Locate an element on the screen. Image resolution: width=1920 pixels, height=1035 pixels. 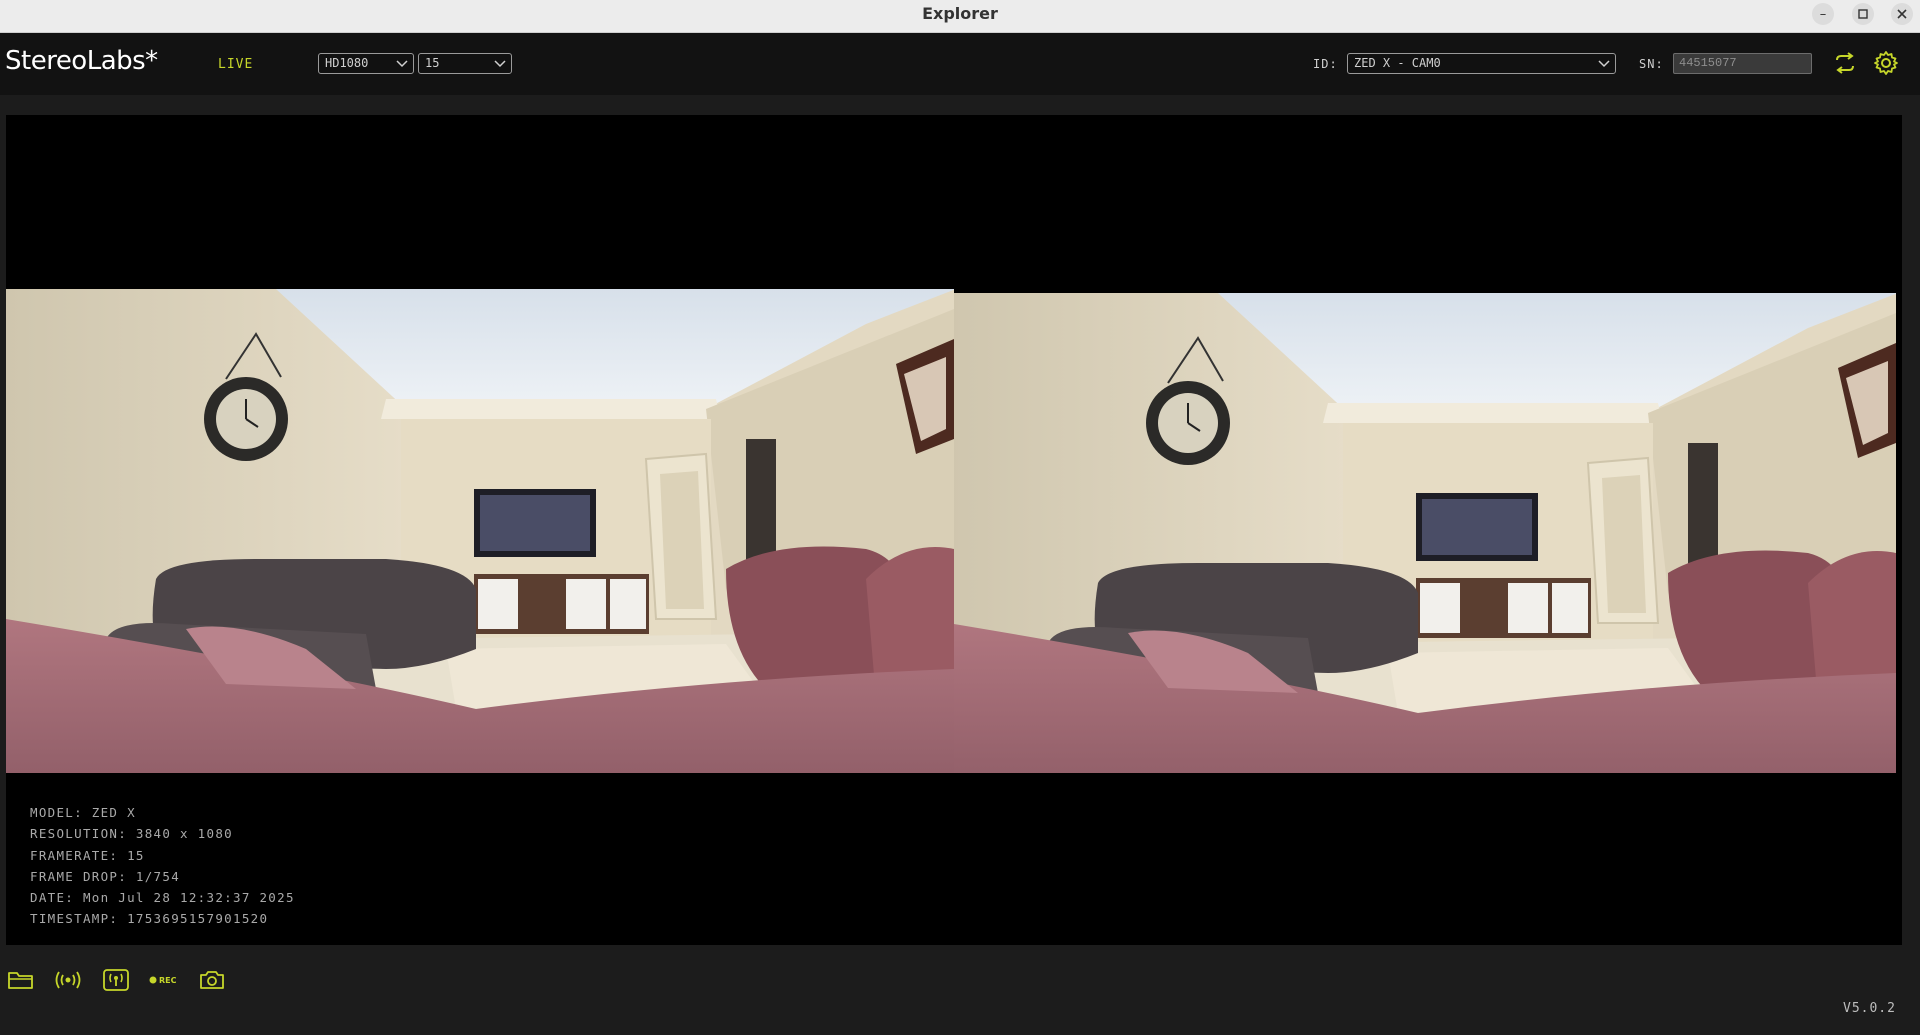
info-framerate: FRAMERATE: 15 is located at coordinates (87, 855).